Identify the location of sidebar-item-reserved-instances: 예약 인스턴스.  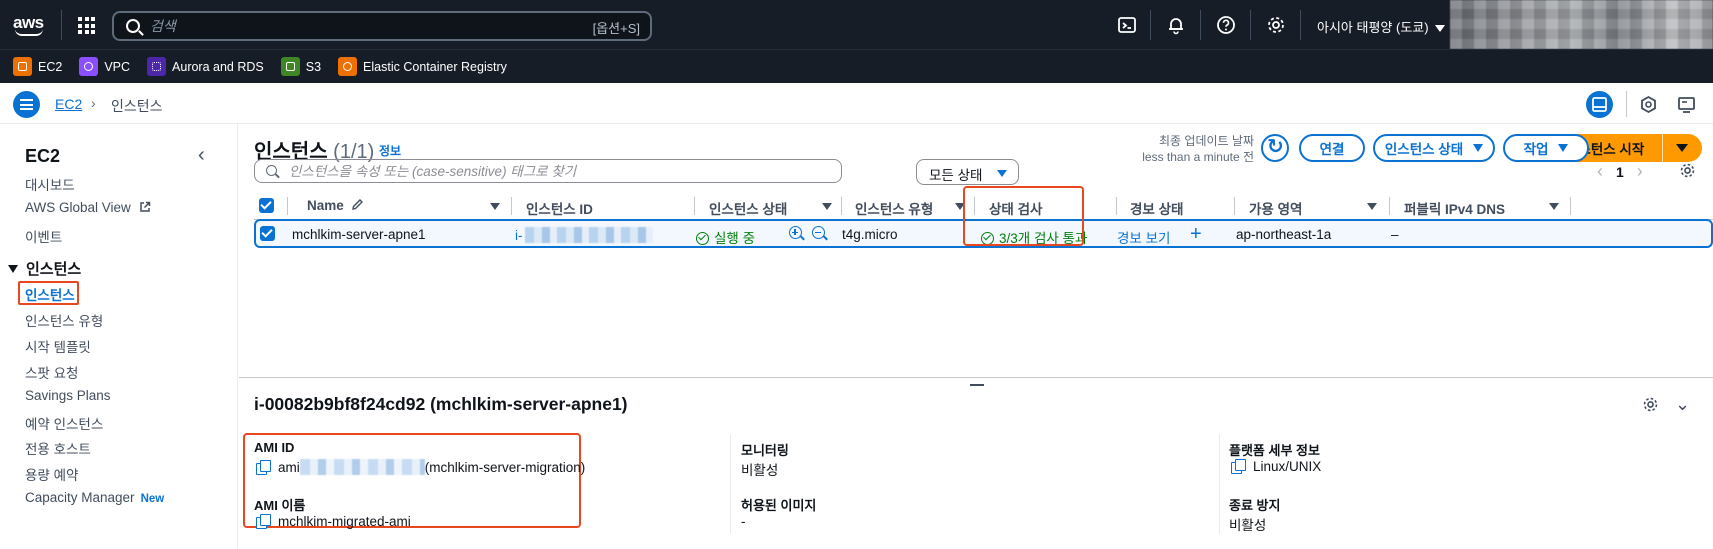
(64, 423).